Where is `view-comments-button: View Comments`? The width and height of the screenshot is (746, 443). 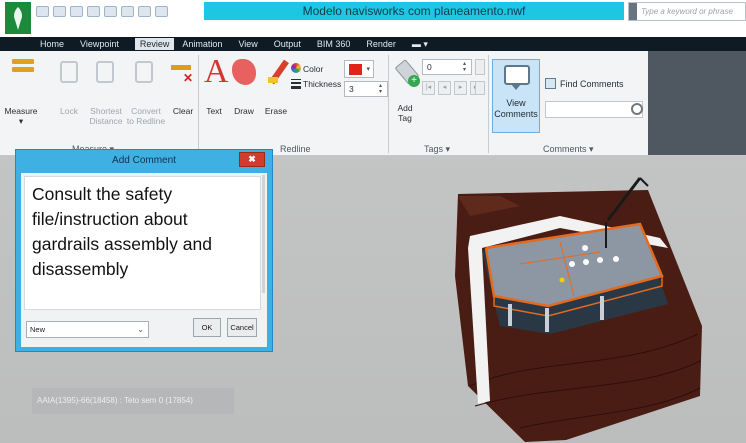
view-comments-button: View Comments is located at coordinates (516, 96).